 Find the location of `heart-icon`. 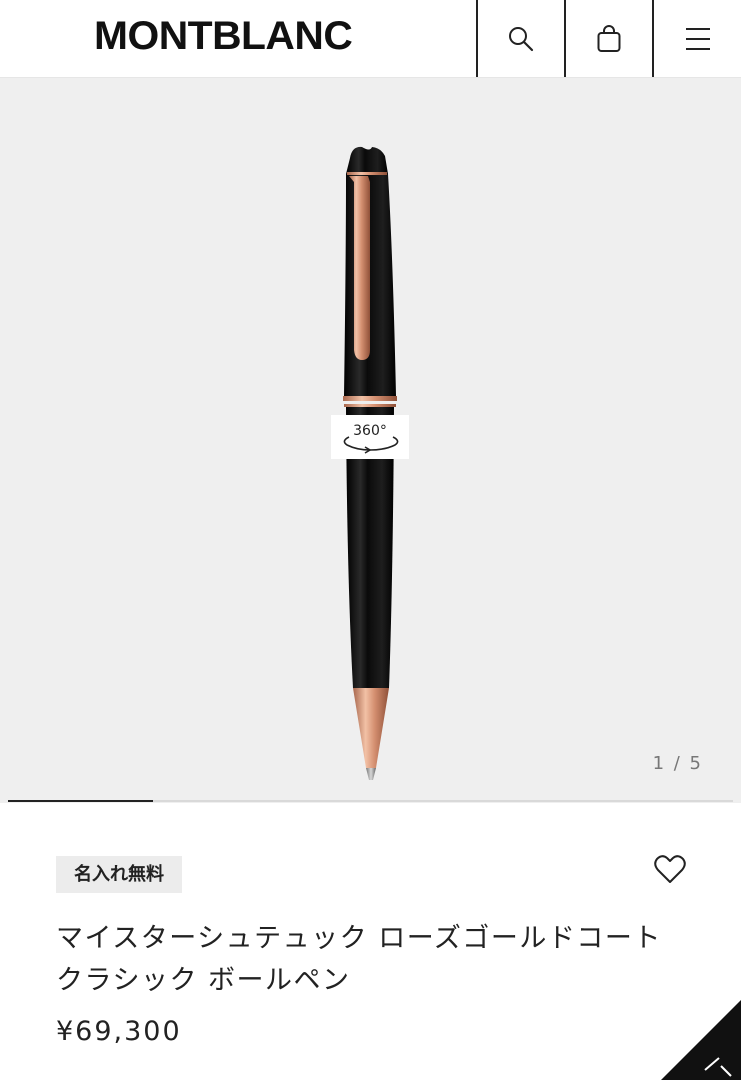

heart-icon is located at coordinates (670, 869).